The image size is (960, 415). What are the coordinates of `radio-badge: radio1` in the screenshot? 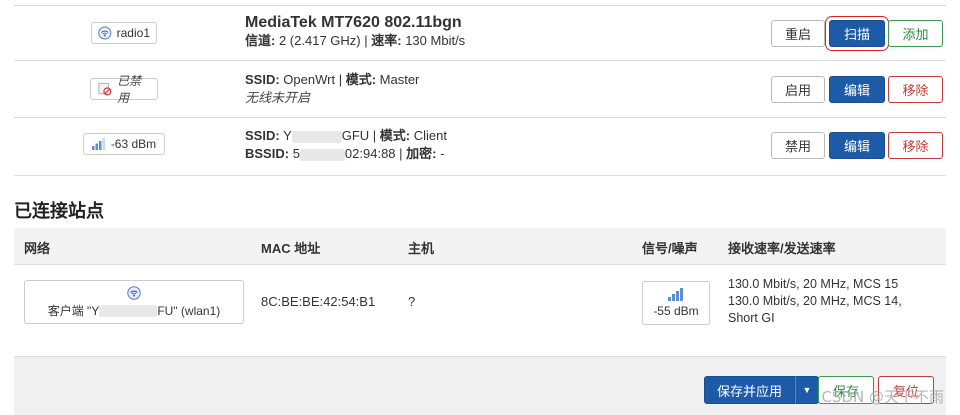 It's located at (124, 33).